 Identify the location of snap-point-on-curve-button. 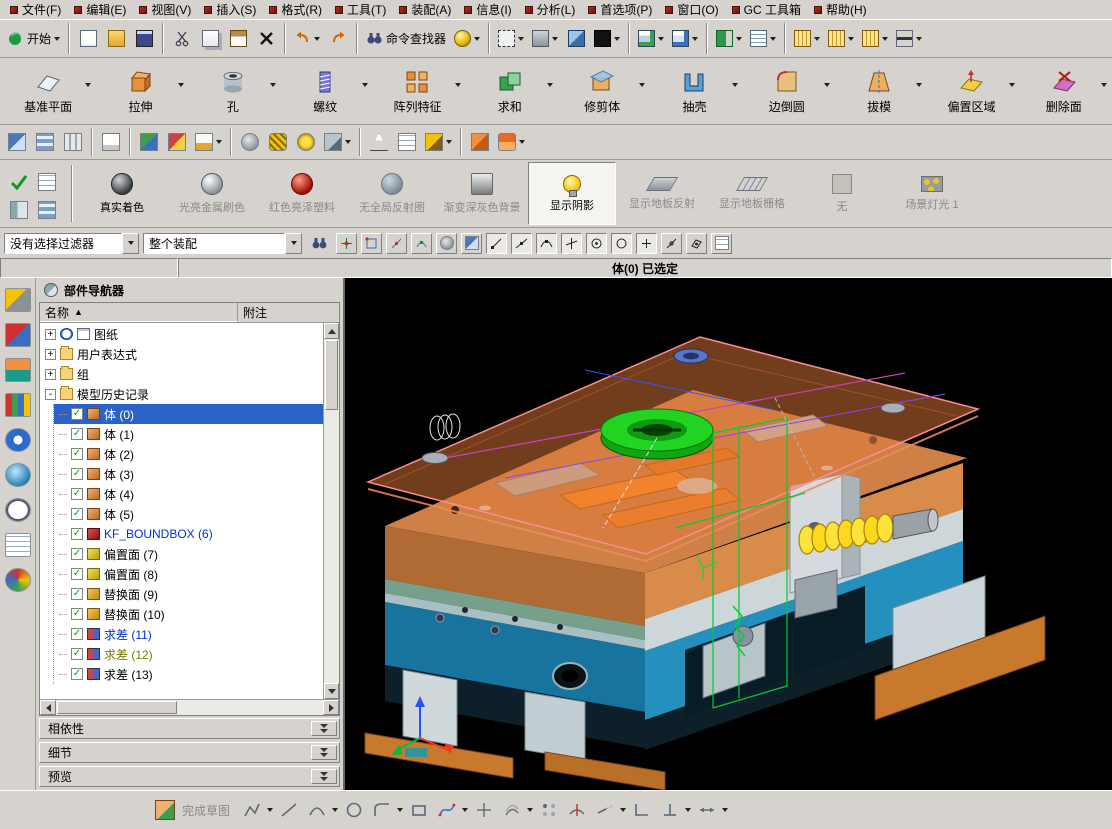
(671, 243).